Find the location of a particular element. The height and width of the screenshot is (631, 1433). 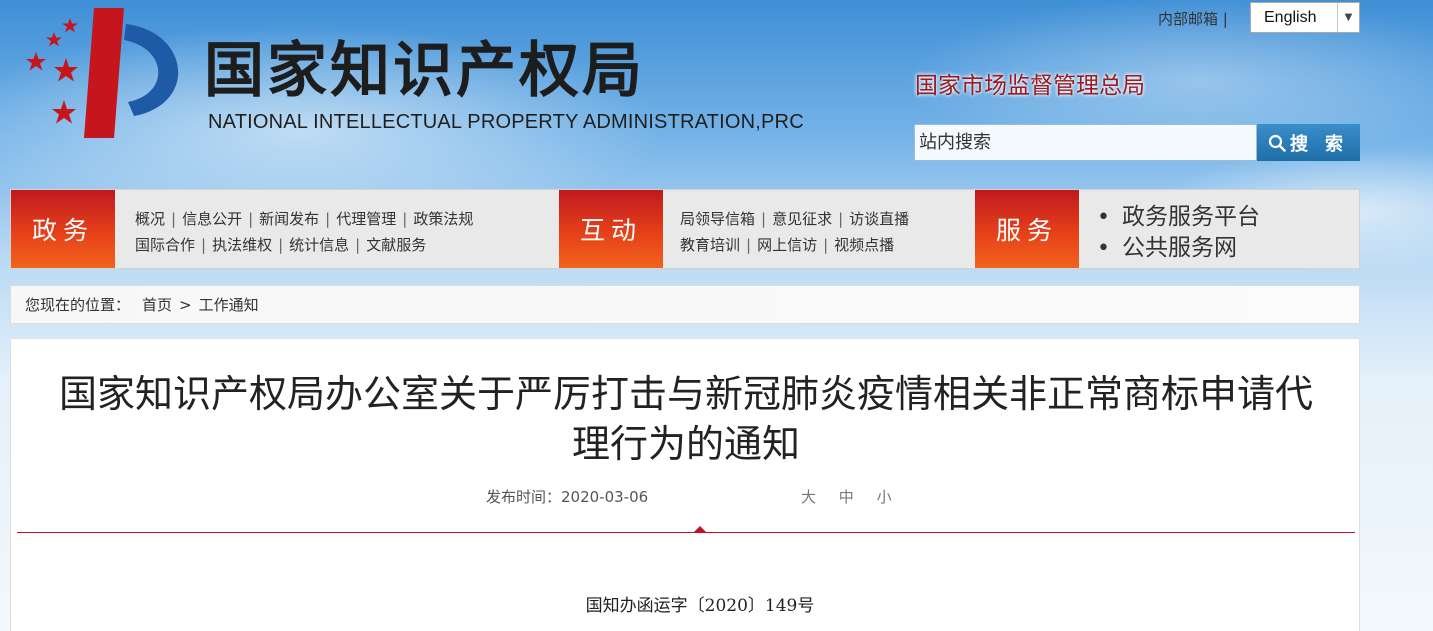

nav-link: 局领导信箱 is located at coordinates (717, 219).